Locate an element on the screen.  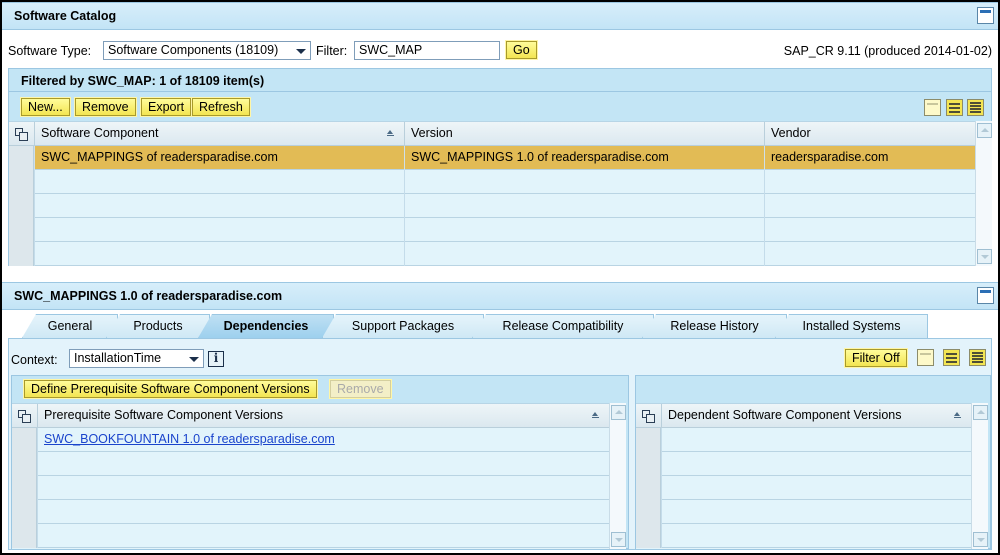
filtered-title: Filtered by SWC_MAP: 1 of 18109 item(s) is located at coordinates (143, 81).